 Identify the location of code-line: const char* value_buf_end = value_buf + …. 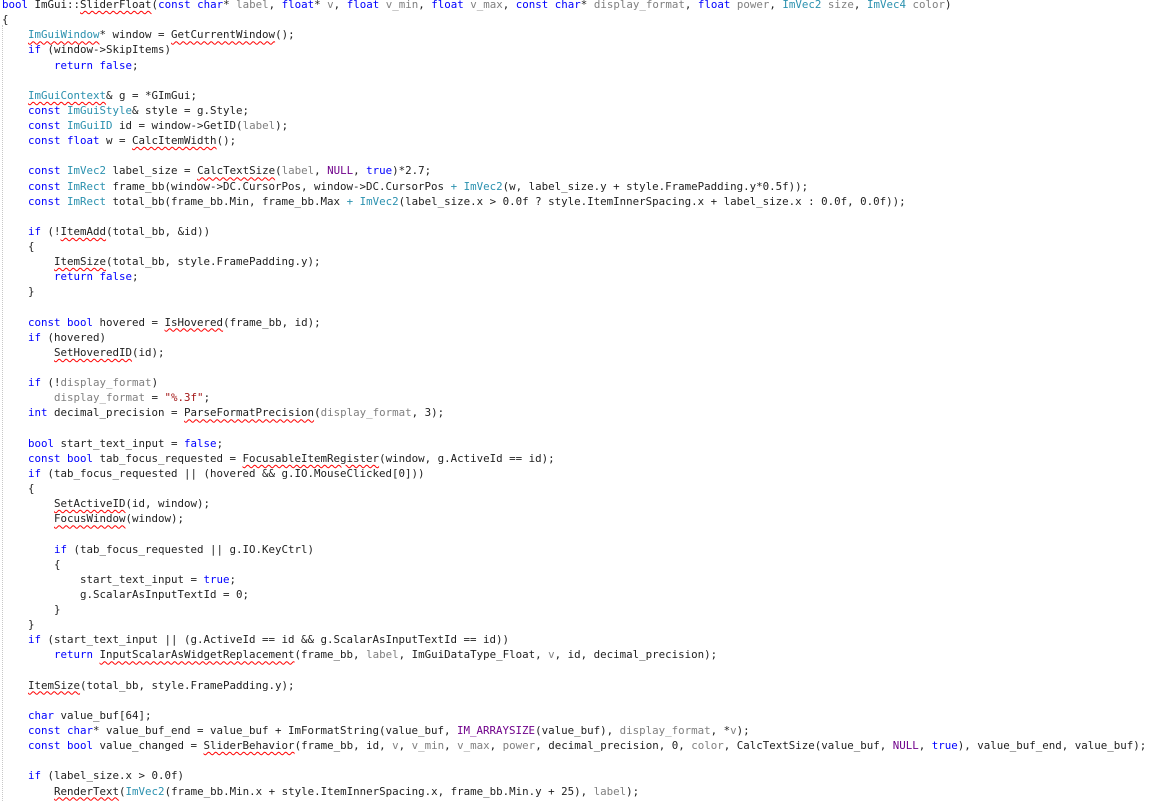
(574, 730).